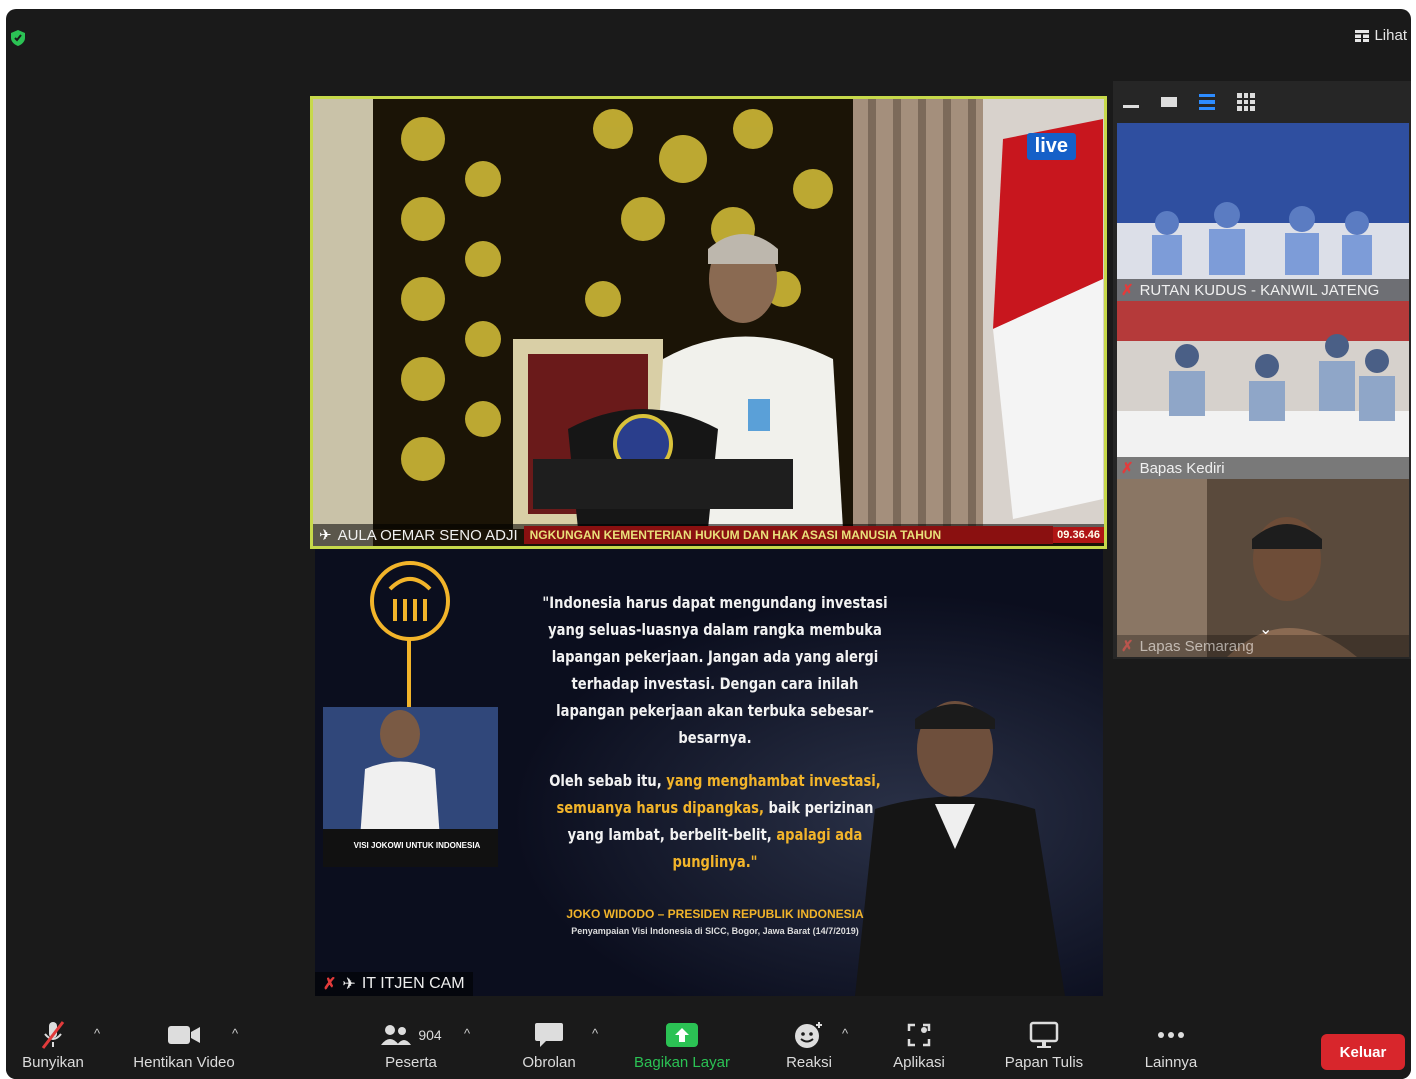  I want to click on grid-view-icon, so click(1362, 35).